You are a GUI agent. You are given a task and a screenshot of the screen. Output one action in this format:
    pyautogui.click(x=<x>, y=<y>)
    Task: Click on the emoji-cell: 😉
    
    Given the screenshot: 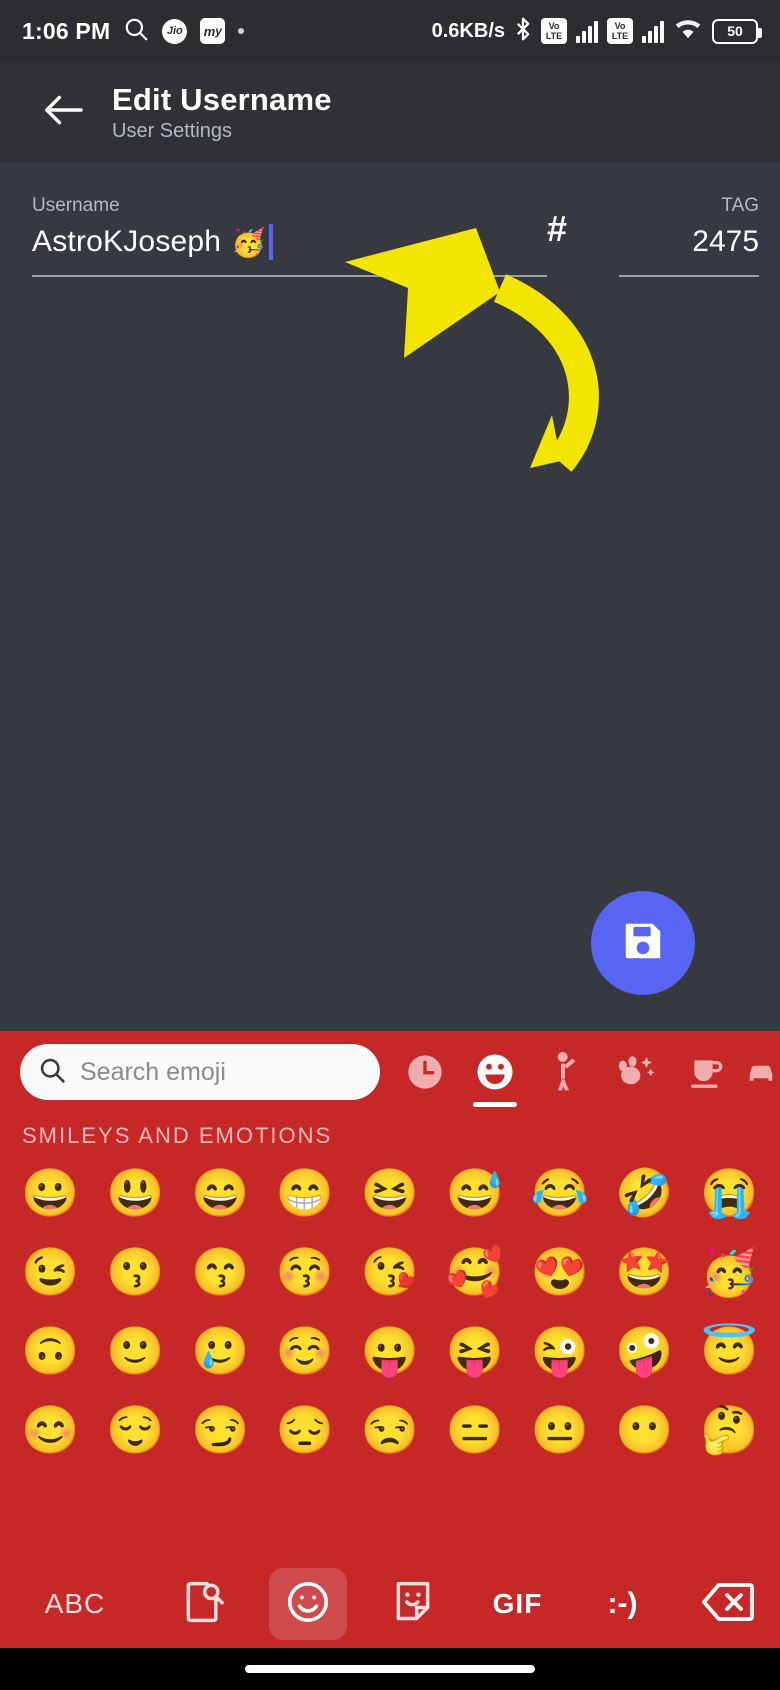 What is the action you would take?
    pyautogui.click(x=50, y=1271)
    